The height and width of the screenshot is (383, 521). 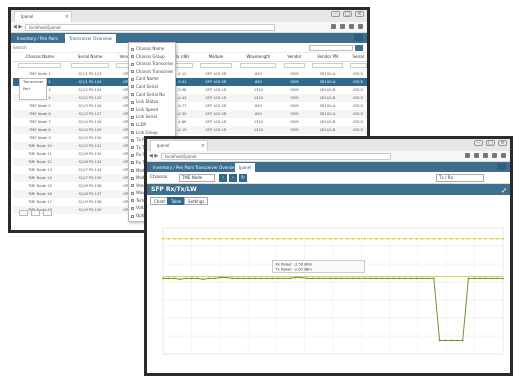 What do you see at coordinates (152, 95) in the screenshot?
I see `column-chooser-item: Card Serial No` at bounding box center [152, 95].